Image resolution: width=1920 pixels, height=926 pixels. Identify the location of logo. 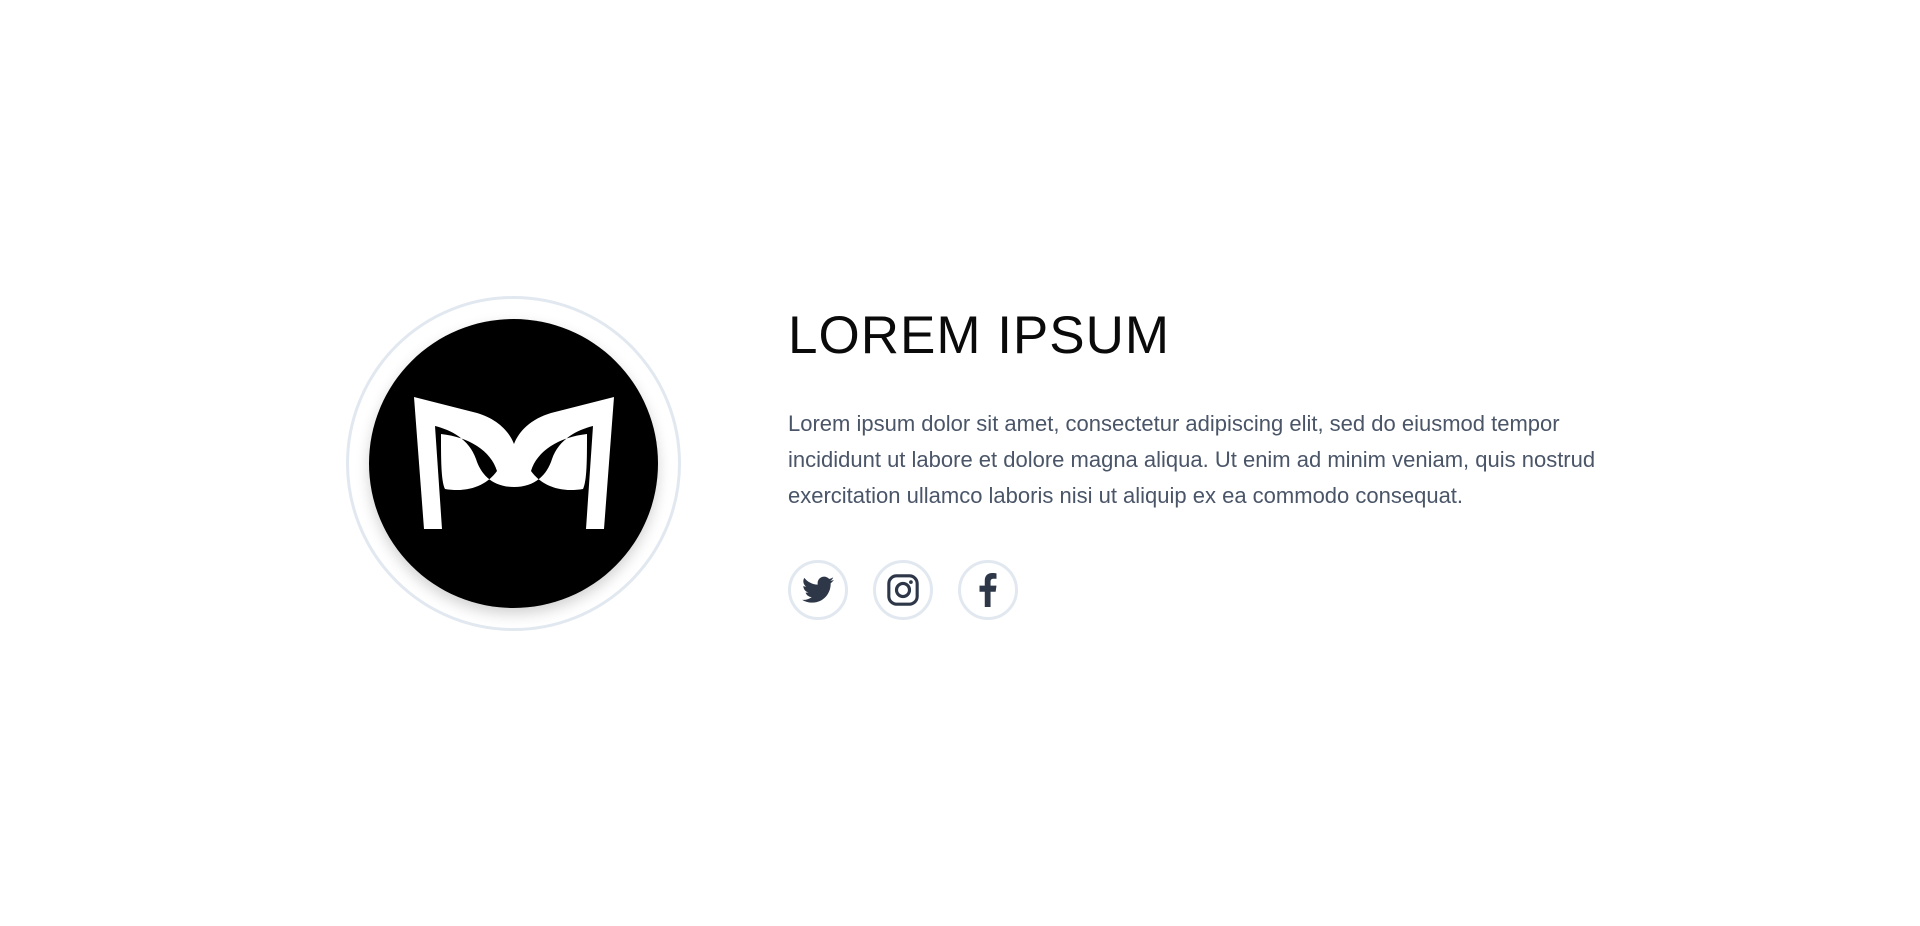
(513, 463).